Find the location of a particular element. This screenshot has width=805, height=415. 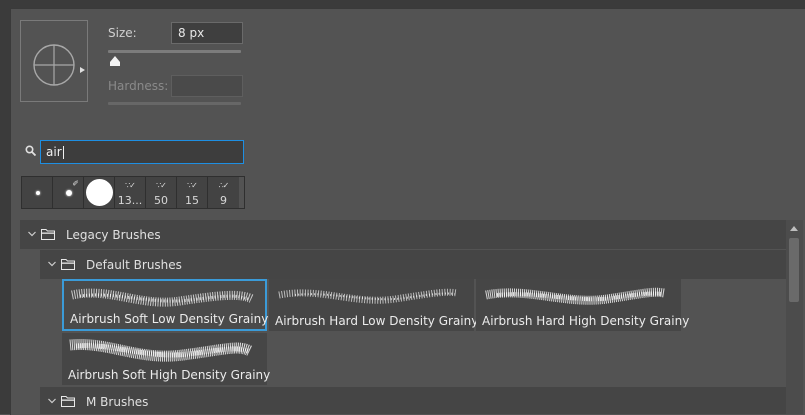

group-label: M Brushes is located at coordinates (117, 402).